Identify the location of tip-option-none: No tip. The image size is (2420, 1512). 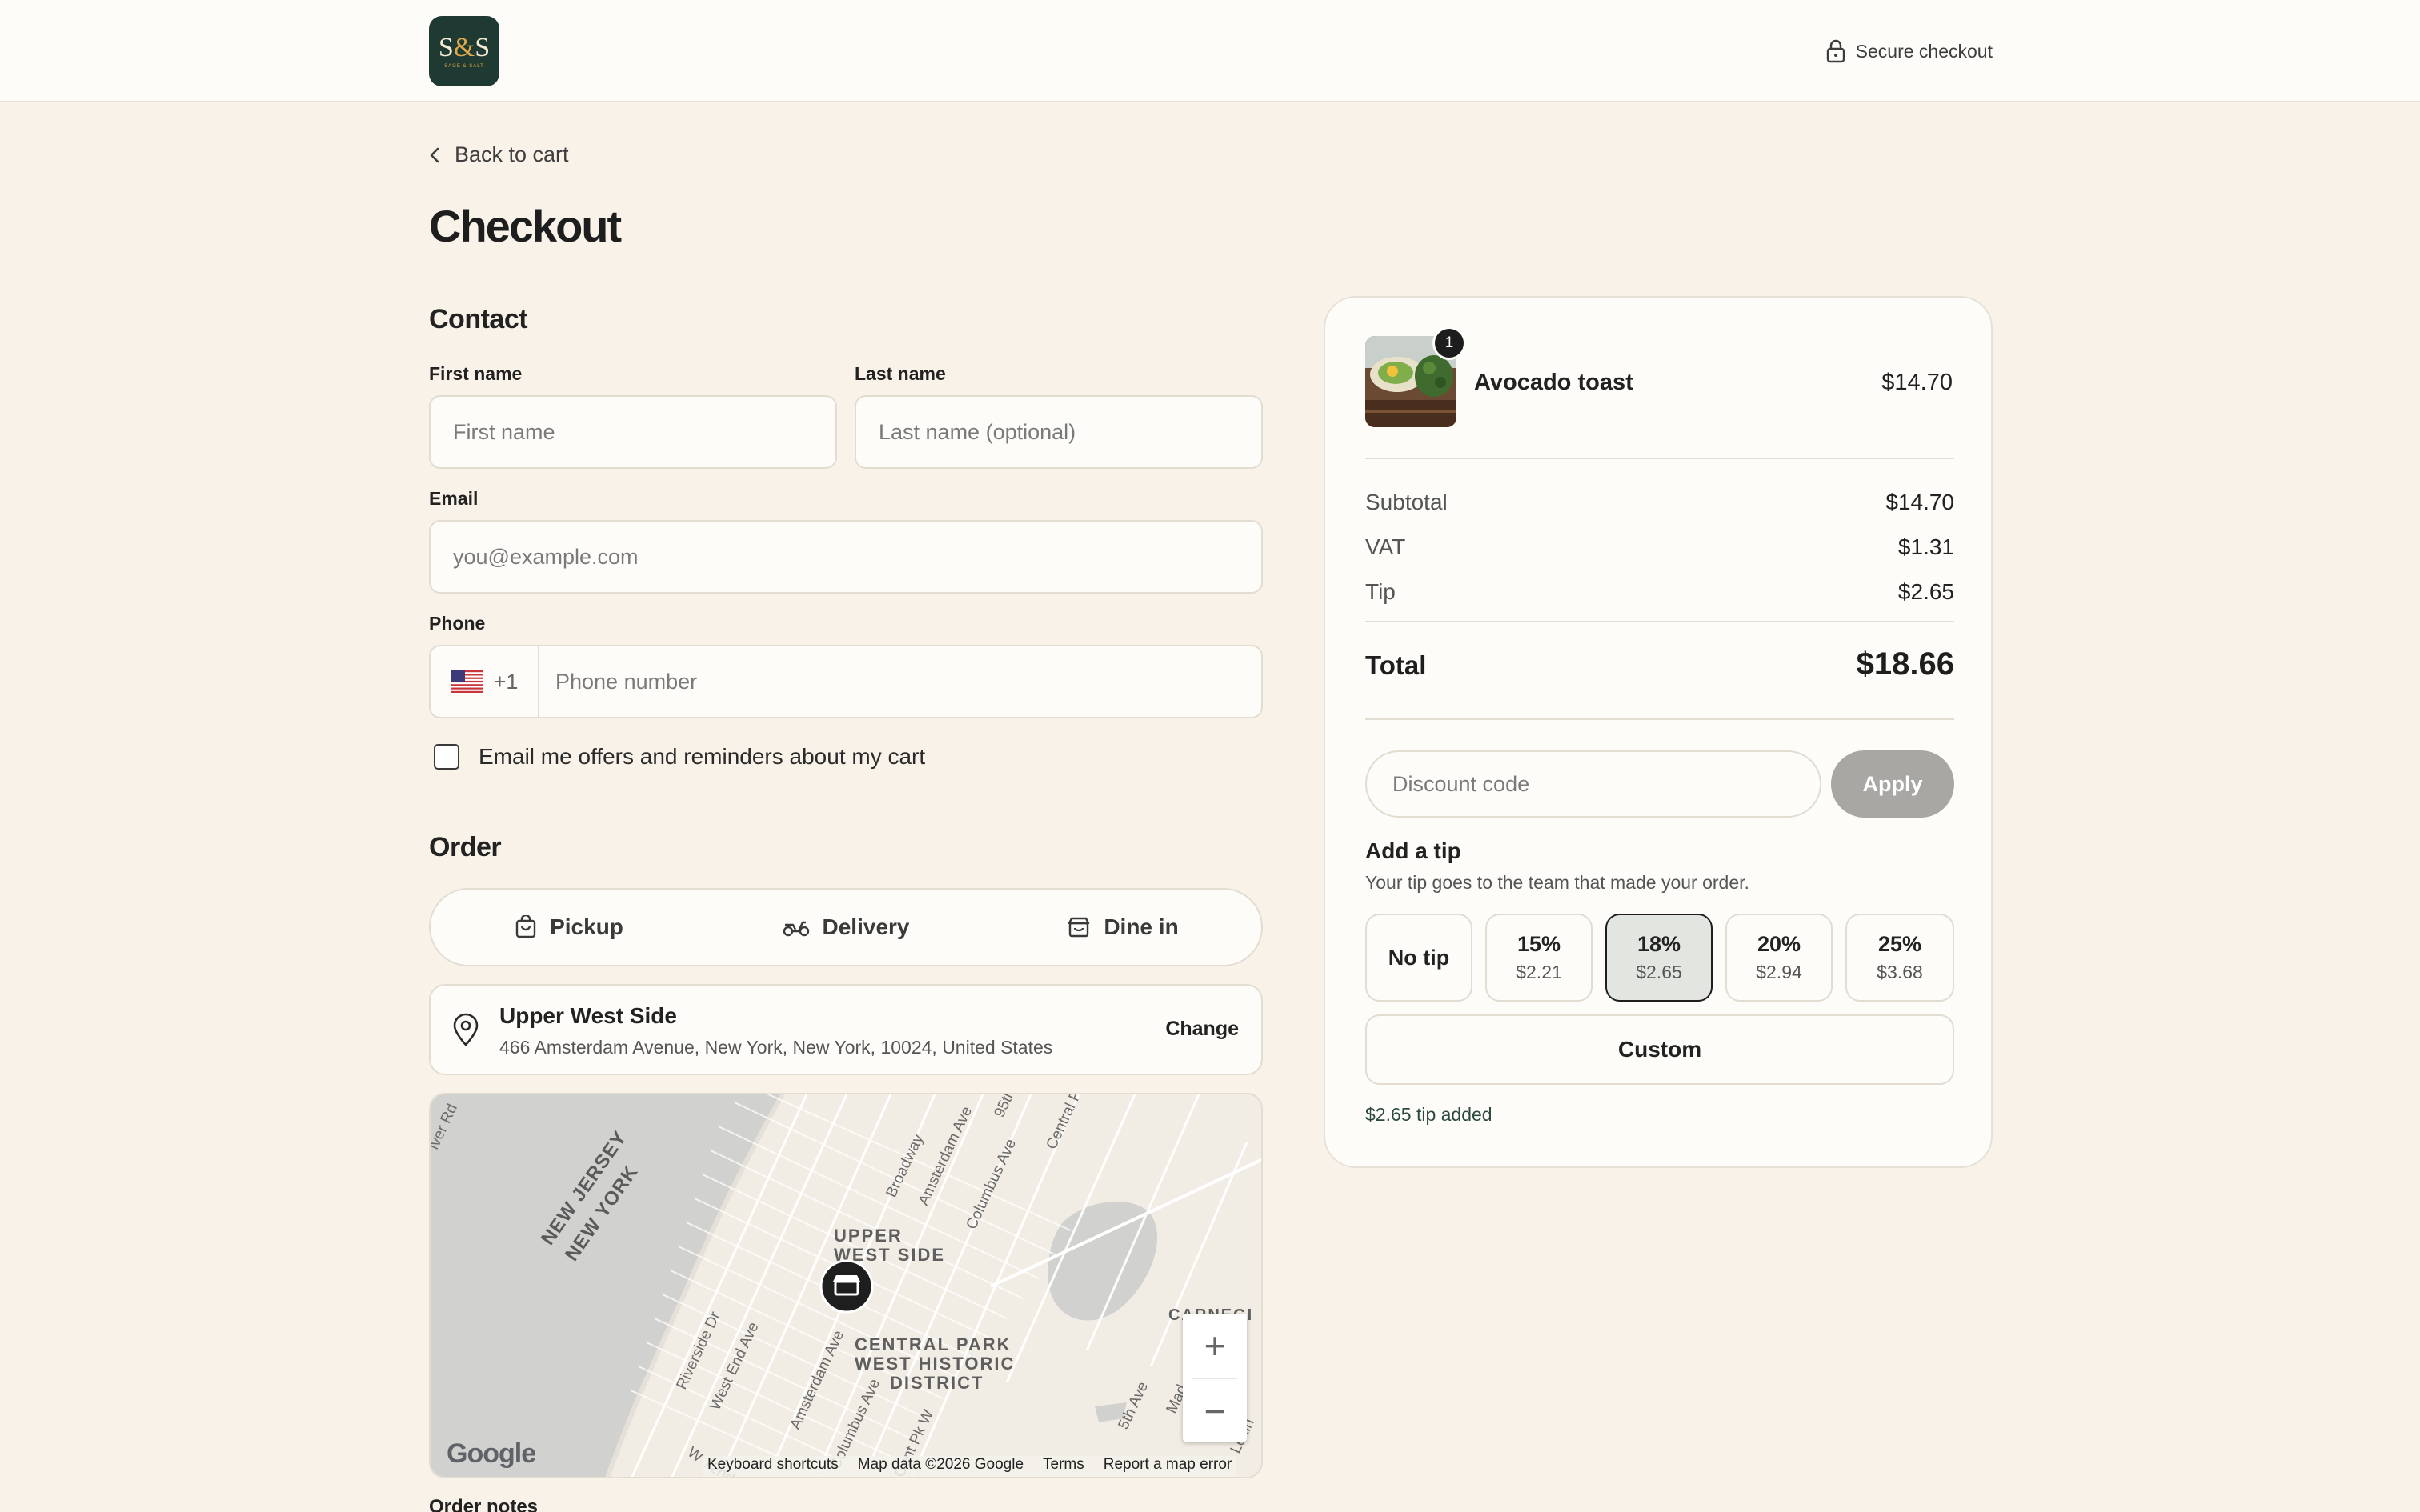
(1418, 958).